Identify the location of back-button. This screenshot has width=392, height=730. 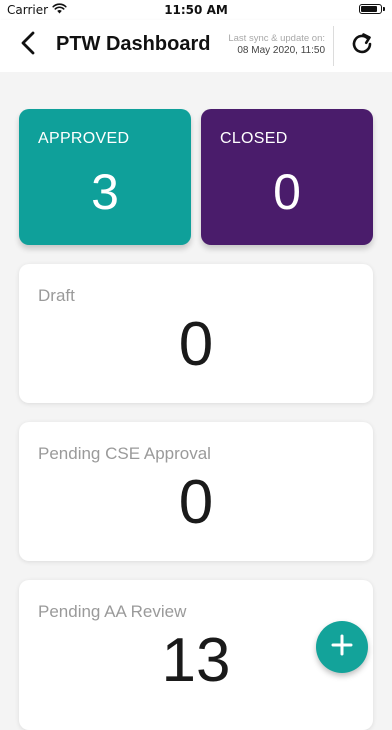
(28, 45).